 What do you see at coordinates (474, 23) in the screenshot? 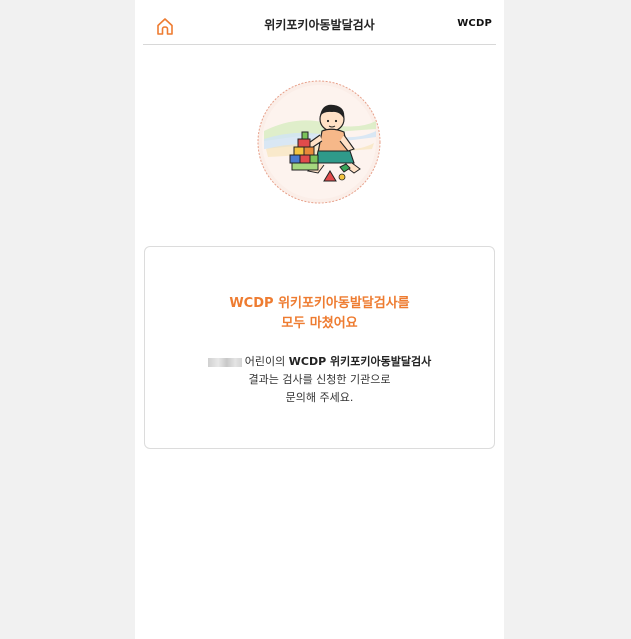
I see `brand-label: WCDP` at bounding box center [474, 23].